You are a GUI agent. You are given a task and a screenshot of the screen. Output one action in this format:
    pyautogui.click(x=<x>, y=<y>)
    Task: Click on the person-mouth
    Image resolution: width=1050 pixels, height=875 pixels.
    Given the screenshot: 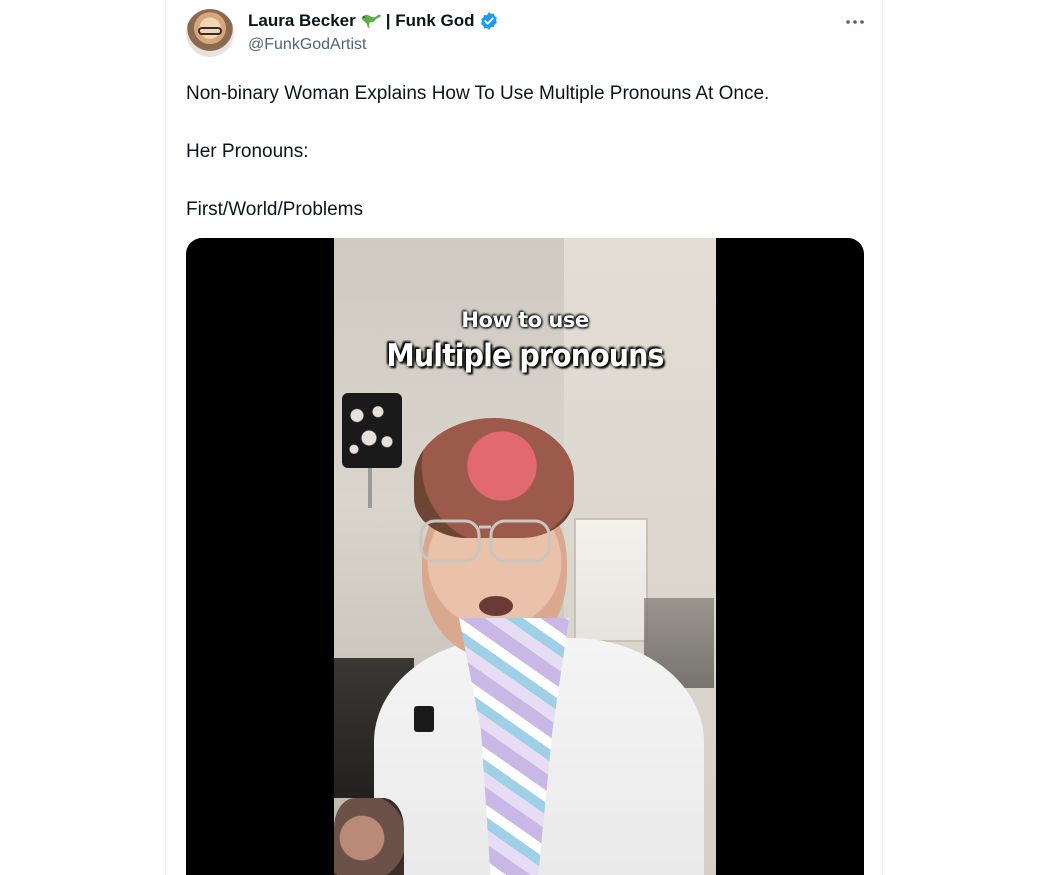 What is the action you would take?
    pyautogui.click(x=496, y=606)
    